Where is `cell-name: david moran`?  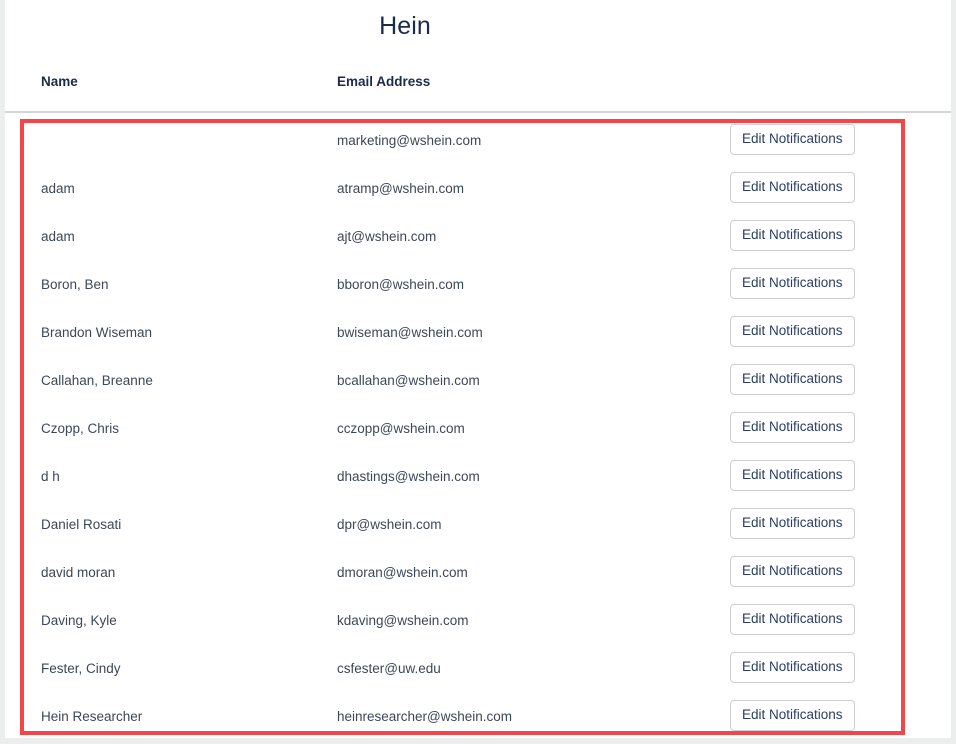 cell-name: david moran is located at coordinates (78, 572).